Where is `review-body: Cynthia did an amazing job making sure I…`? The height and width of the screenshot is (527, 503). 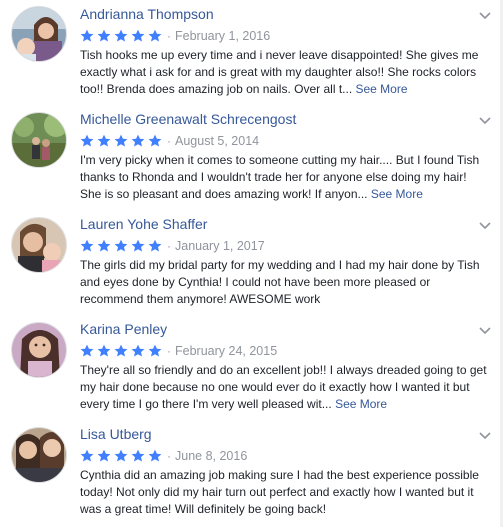 review-body: Cynthia did an amazing job making sure I… is located at coordinates (279, 492).